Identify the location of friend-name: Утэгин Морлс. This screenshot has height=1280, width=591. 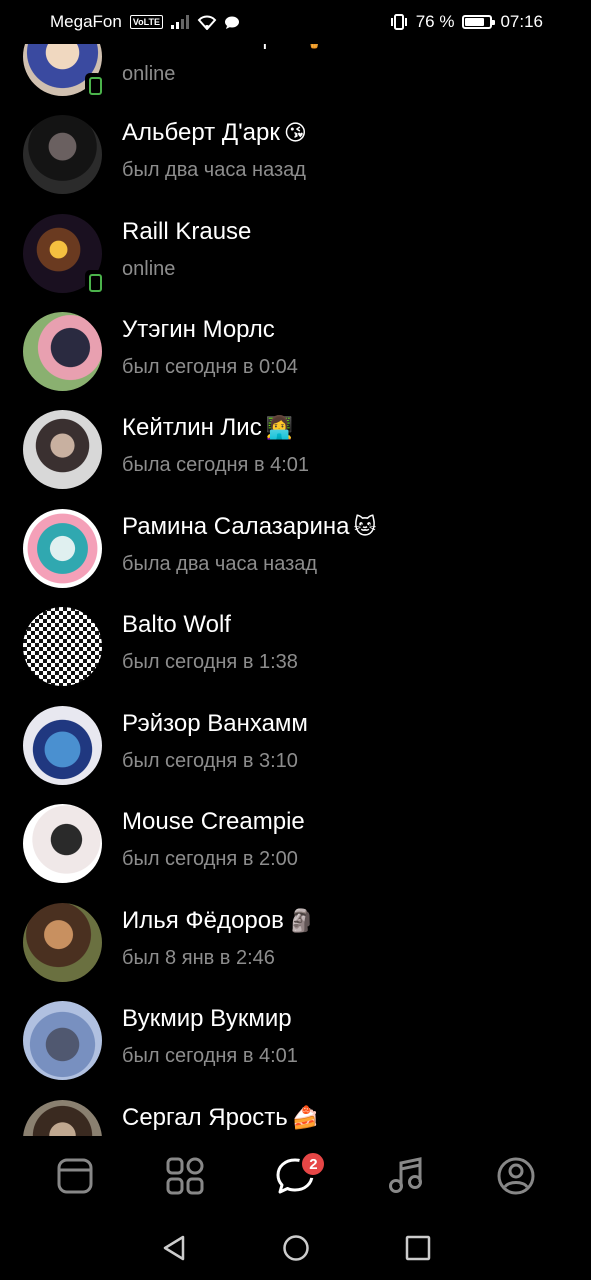
(198, 329).